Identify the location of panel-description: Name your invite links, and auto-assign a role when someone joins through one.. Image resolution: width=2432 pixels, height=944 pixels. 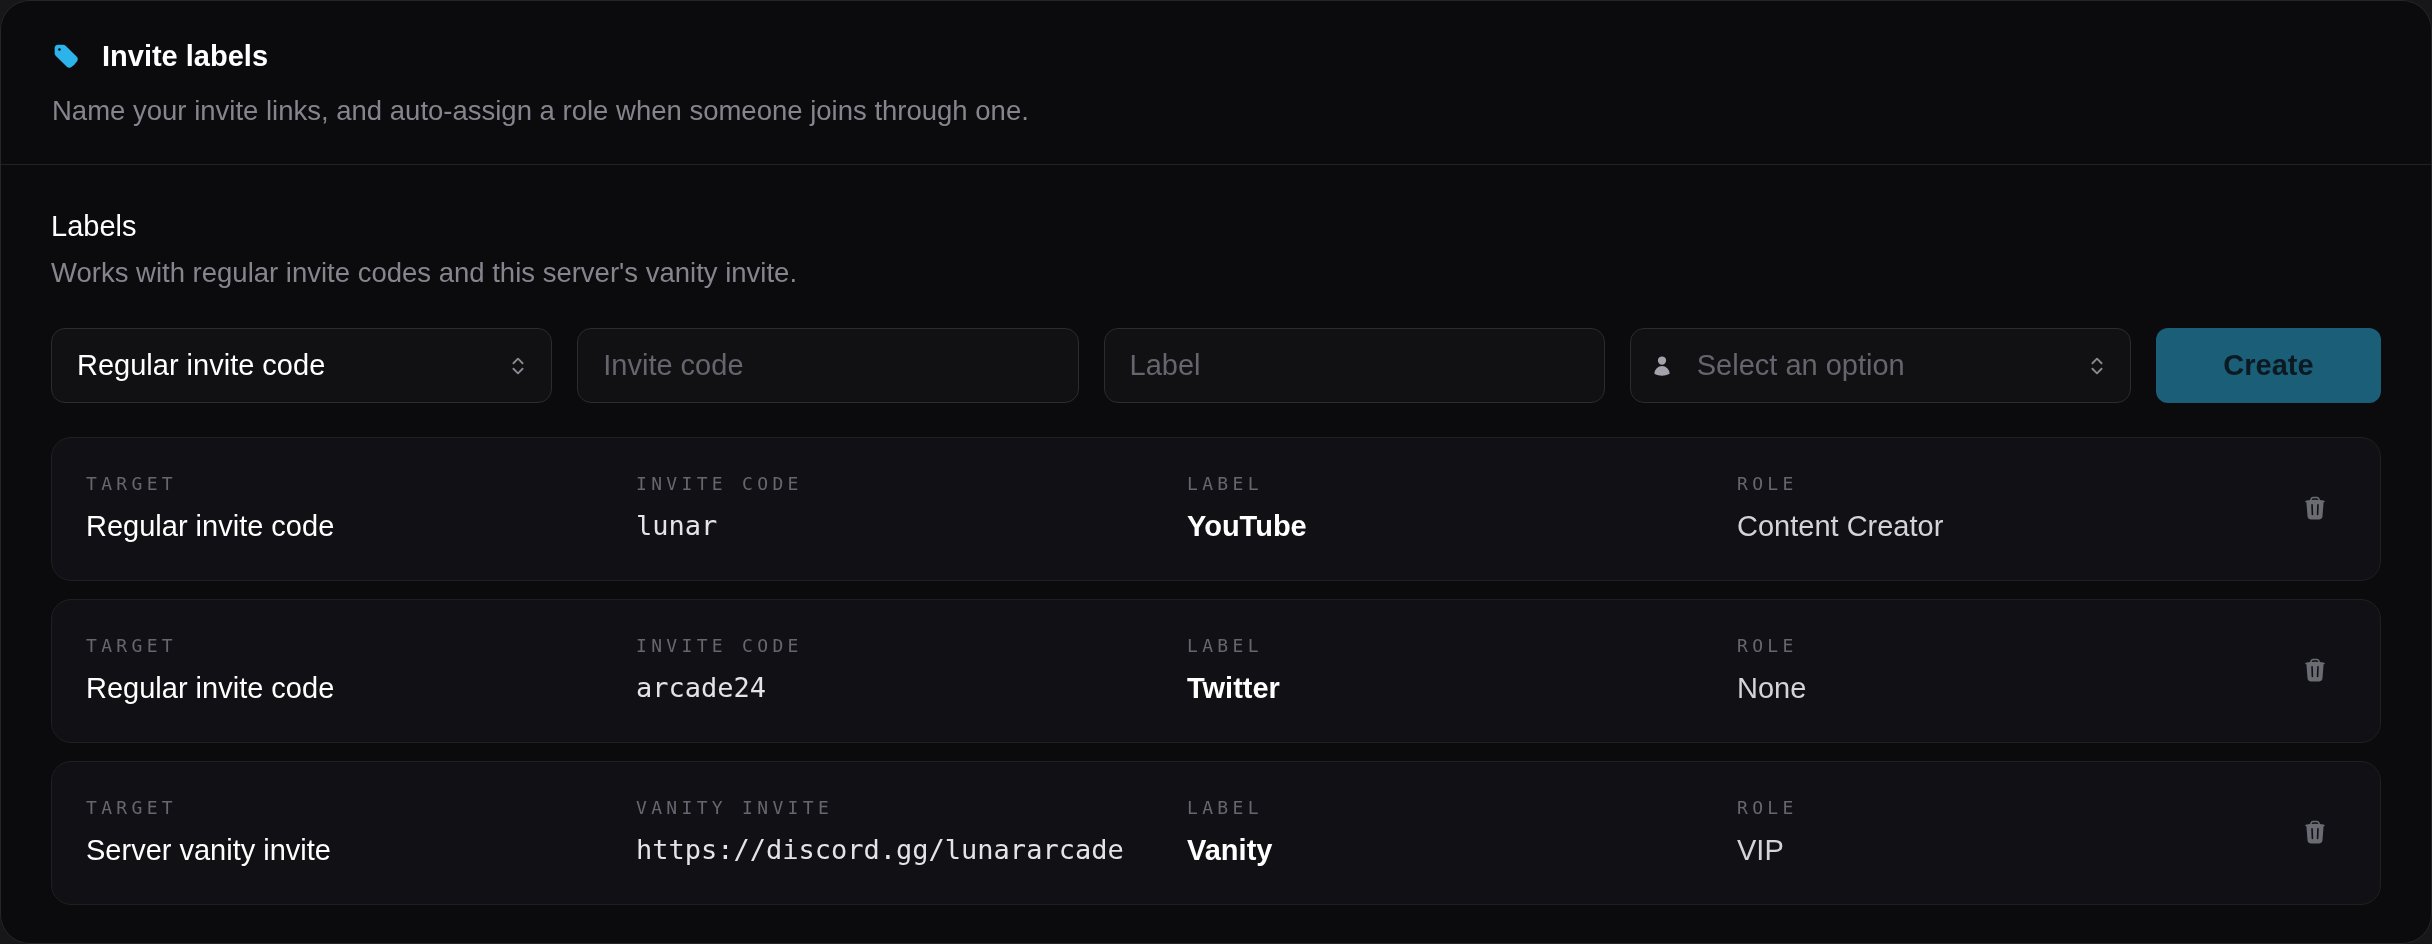
(540, 111).